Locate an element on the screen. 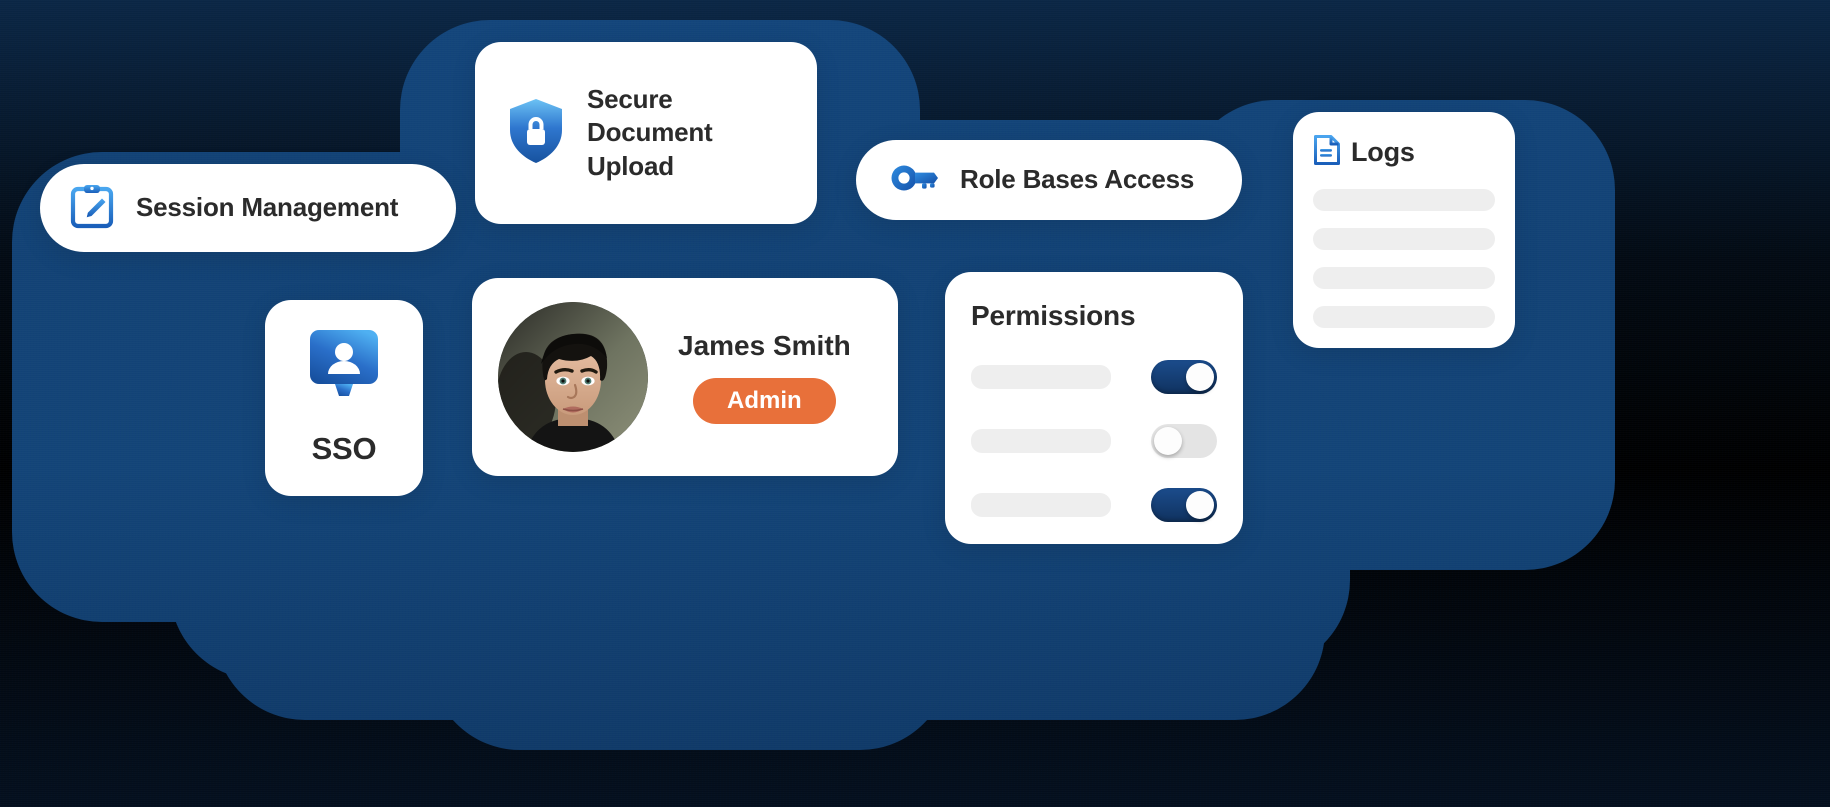 The height and width of the screenshot is (807, 1830). profile-name: James Smith is located at coordinates (764, 345).